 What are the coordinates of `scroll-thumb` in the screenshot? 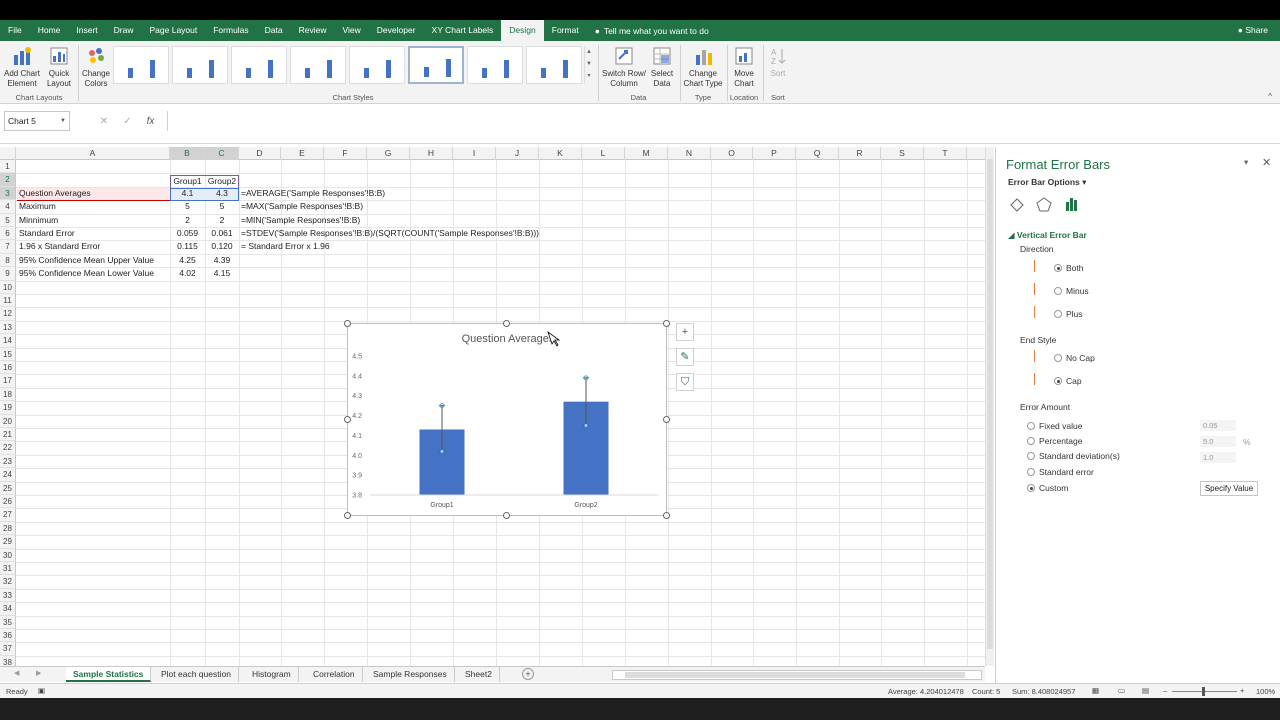 It's located at (795, 675).